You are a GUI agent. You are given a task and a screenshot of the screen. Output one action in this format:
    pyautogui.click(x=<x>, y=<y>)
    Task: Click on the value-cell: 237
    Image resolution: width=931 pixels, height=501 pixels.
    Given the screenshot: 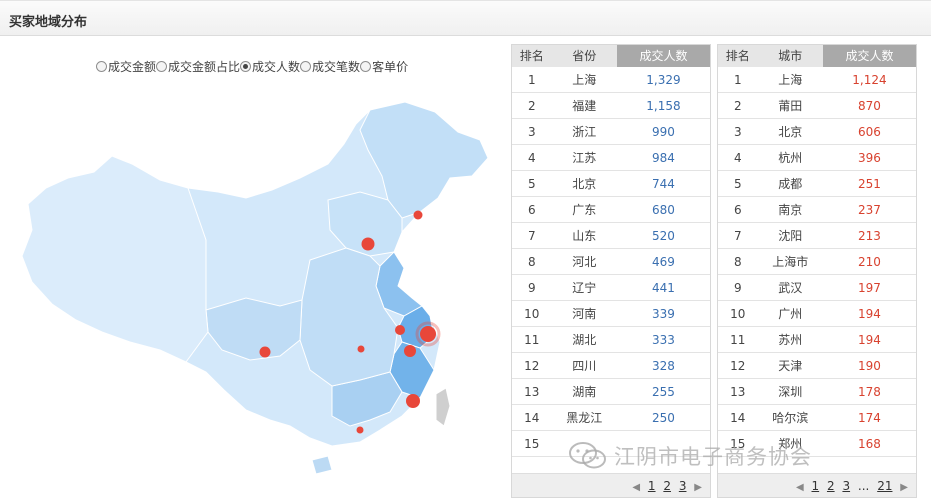 What is the action you would take?
    pyautogui.click(x=869, y=210)
    